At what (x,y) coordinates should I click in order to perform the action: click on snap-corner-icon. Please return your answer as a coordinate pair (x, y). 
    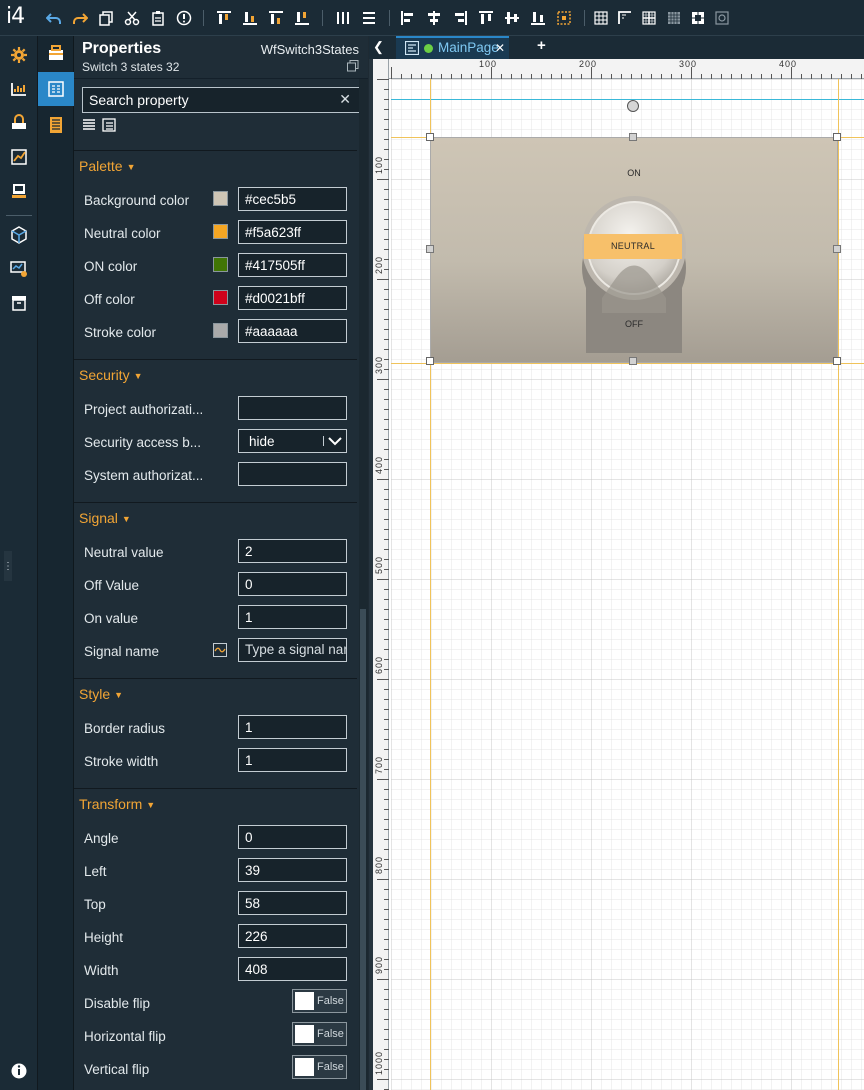
    Looking at the image, I should click on (625, 18).